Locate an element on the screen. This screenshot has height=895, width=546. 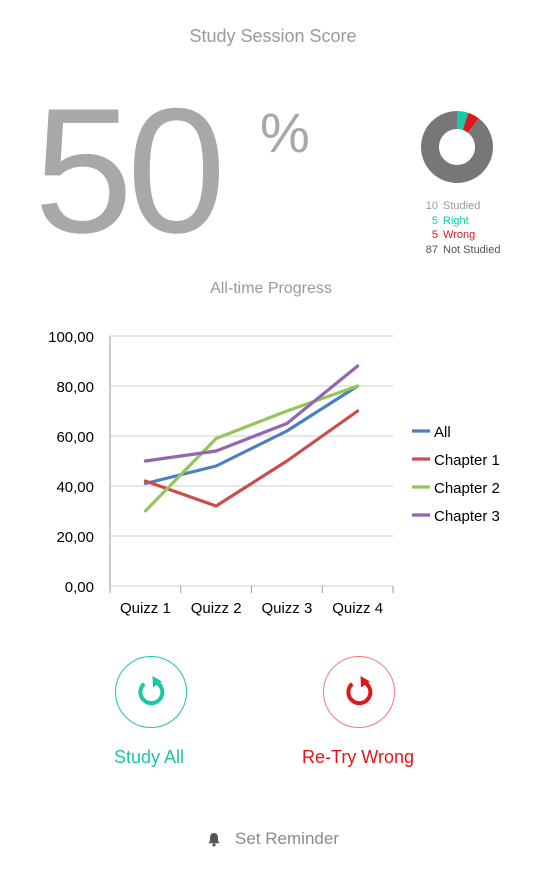
study-all-button is located at coordinates (151, 692).